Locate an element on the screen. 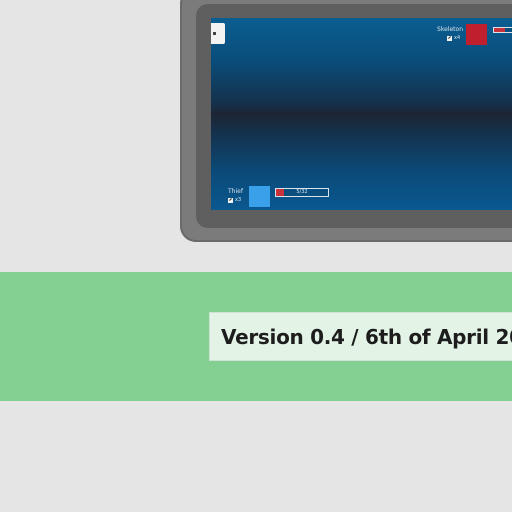 Image resolution: width=512 pixels, height=512 pixels. player-health-text: 5/32 is located at coordinates (302, 192).